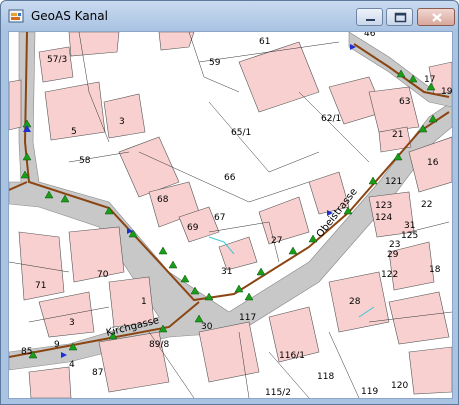  Describe the element at coordinates (74, 132) in the screenshot. I see `parcel-label: 5` at that location.